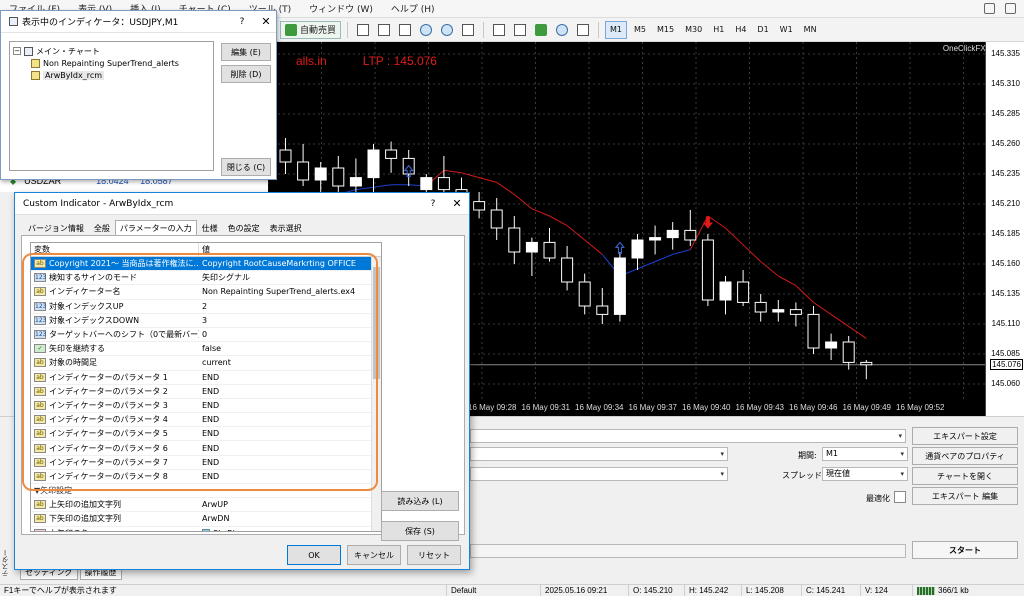 This screenshot has width=1024, height=596. Describe the element at coordinates (206, 491) in the screenshot. I see `param-row: ▼矢印設定` at that location.